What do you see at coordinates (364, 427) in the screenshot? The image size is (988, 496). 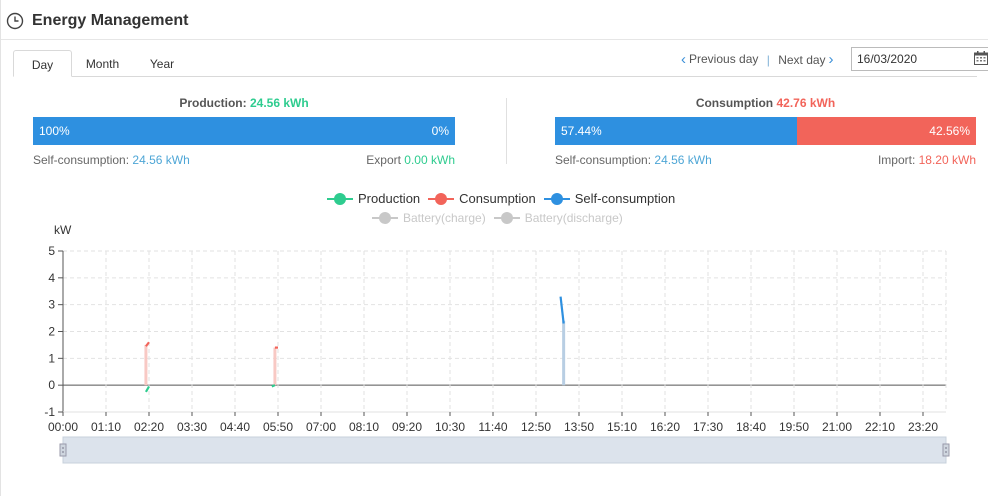 I see `x-tick-label: 08:10` at bounding box center [364, 427].